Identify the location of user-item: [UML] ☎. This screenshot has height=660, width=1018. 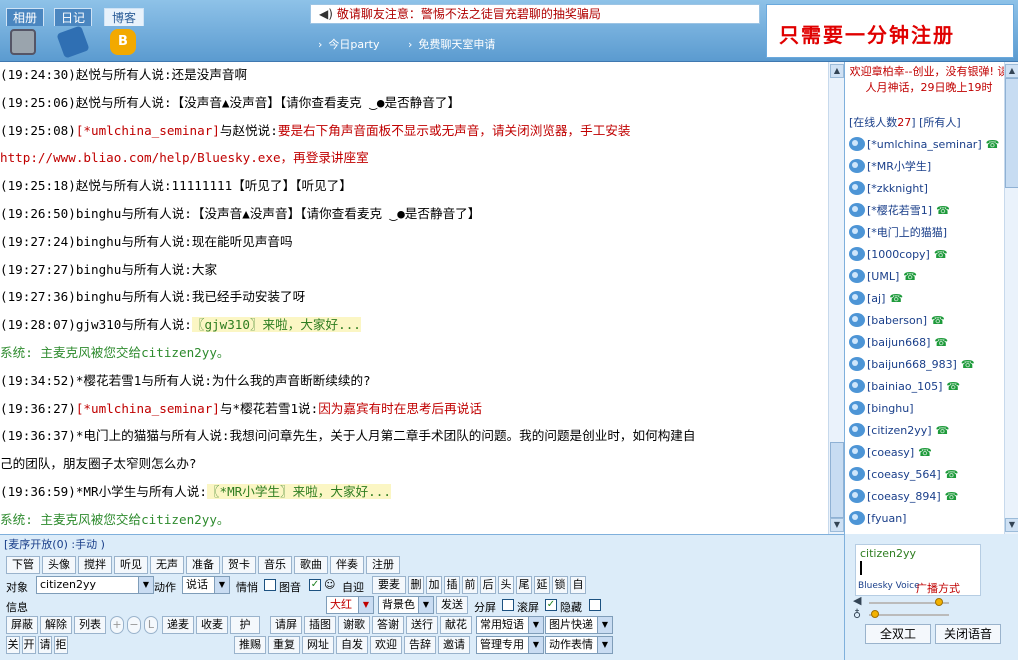
(883, 276).